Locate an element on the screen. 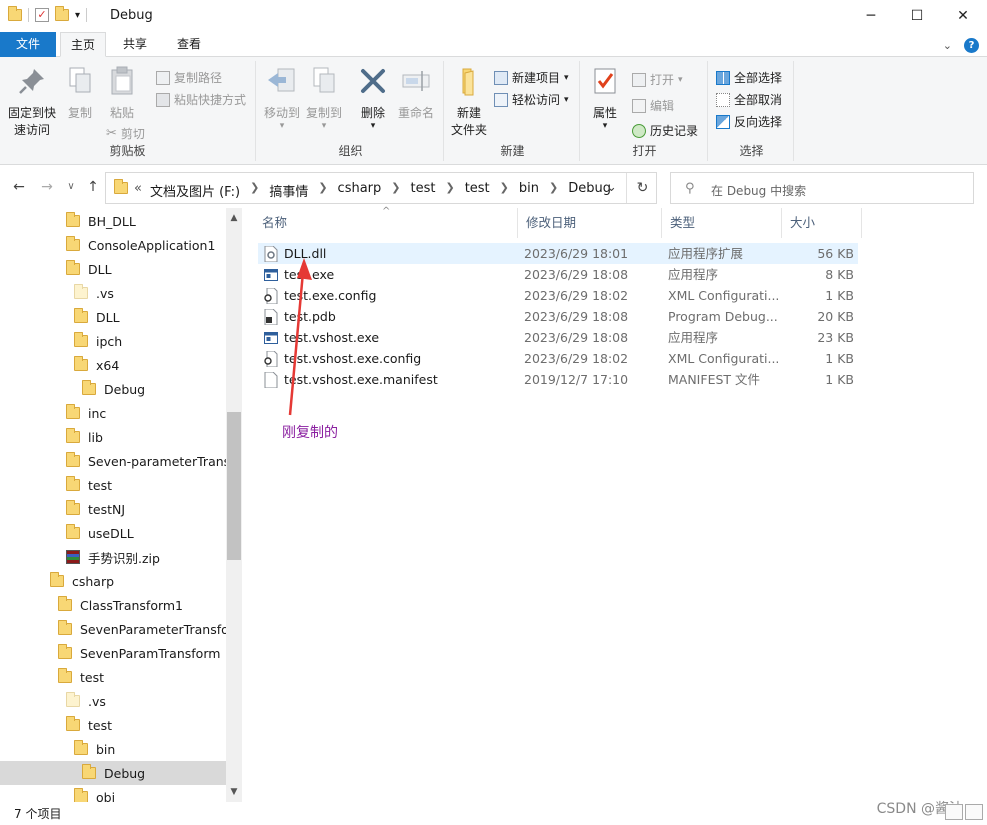 This screenshot has height=825, width=987. maximize-button: ☐ is located at coordinates (917, 16).